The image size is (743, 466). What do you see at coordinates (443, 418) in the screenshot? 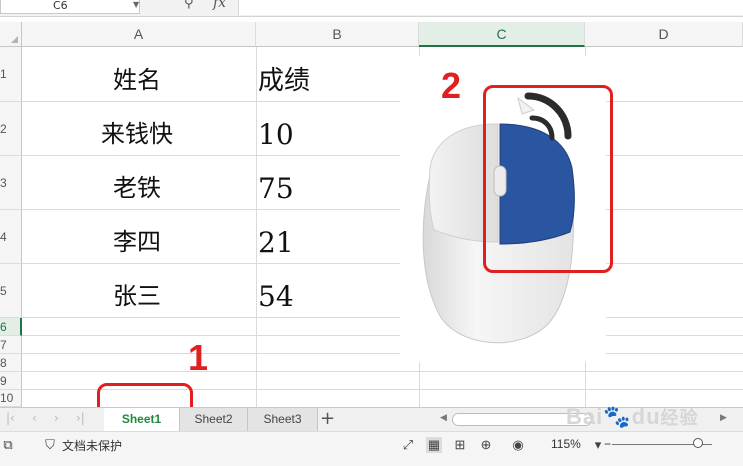
I see `scroll-left-icon: ◀` at bounding box center [443, 418].